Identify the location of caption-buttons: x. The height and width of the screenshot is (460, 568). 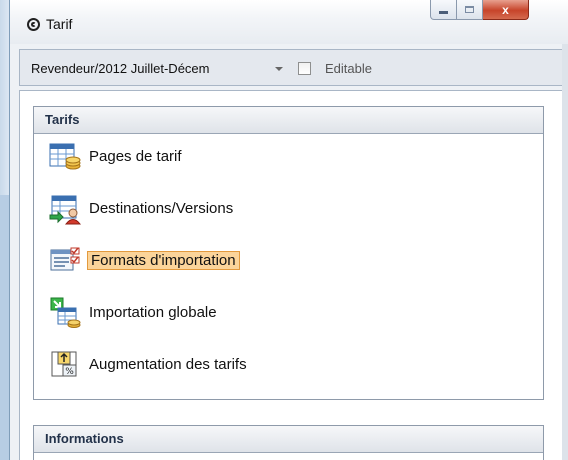
(494, 11).